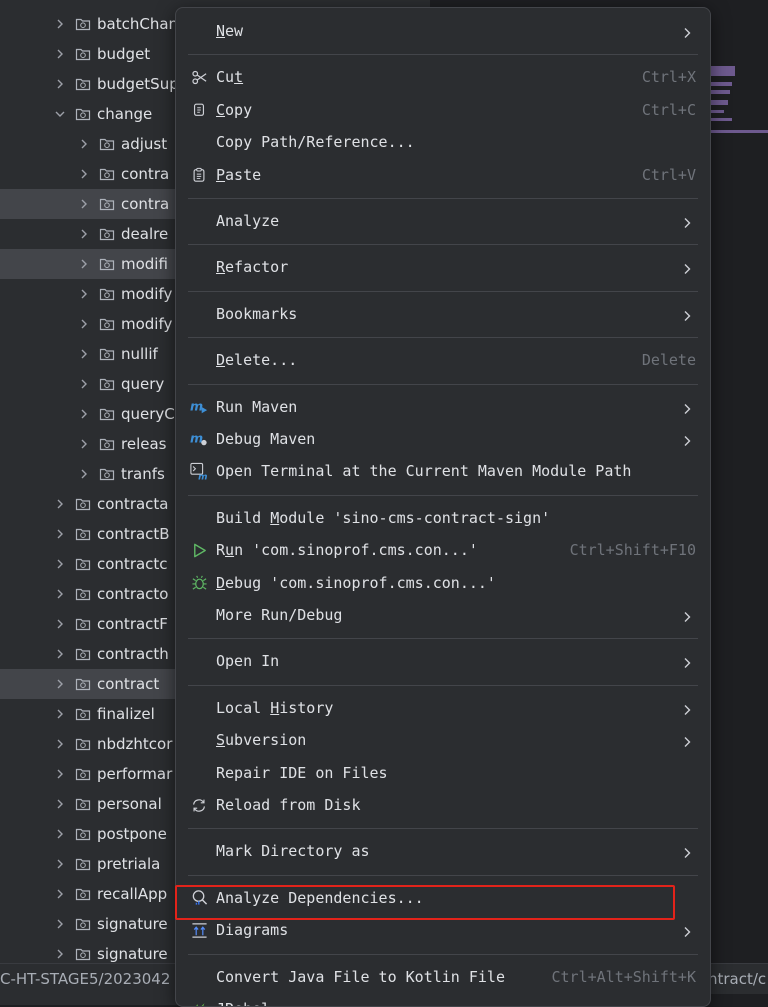  Describe the element at coordinates (144, 264) in the screenshot. I see `tree-item-label: modifi` at that location.